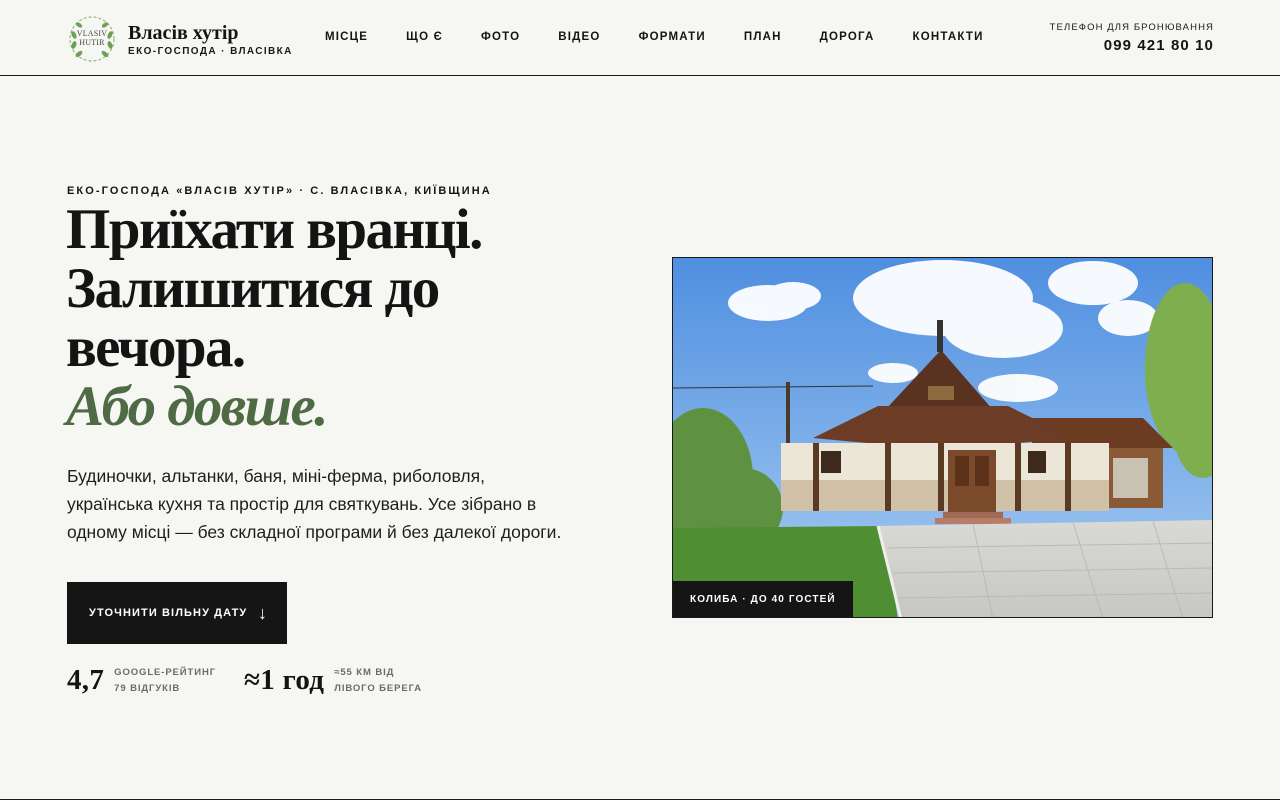 The image size is (1280, 800). Describe the element at coordinates (141, 680) in the screenshot. I see `stat-rating: 4,7 GOOGLE-РЕЙТИНГ 79 ВІДГУКІВ` at that location.